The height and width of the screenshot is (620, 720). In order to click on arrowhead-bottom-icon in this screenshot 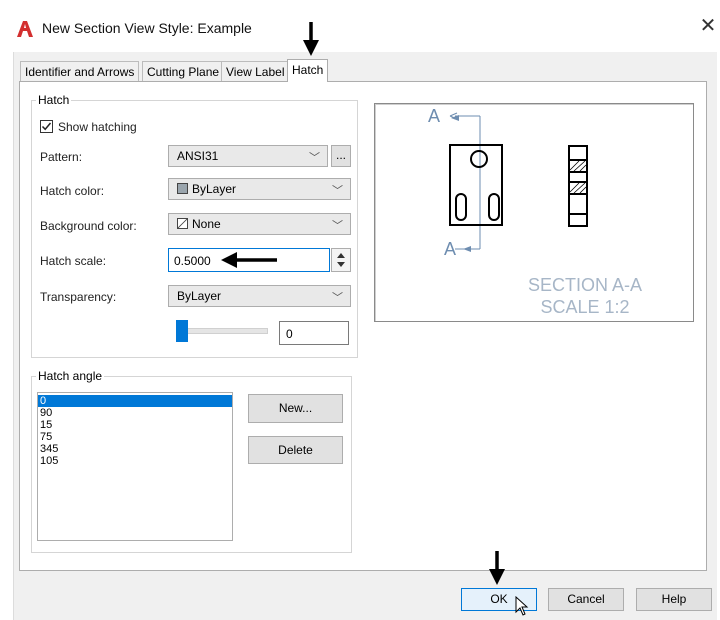, I will do `click(467, 249)`.